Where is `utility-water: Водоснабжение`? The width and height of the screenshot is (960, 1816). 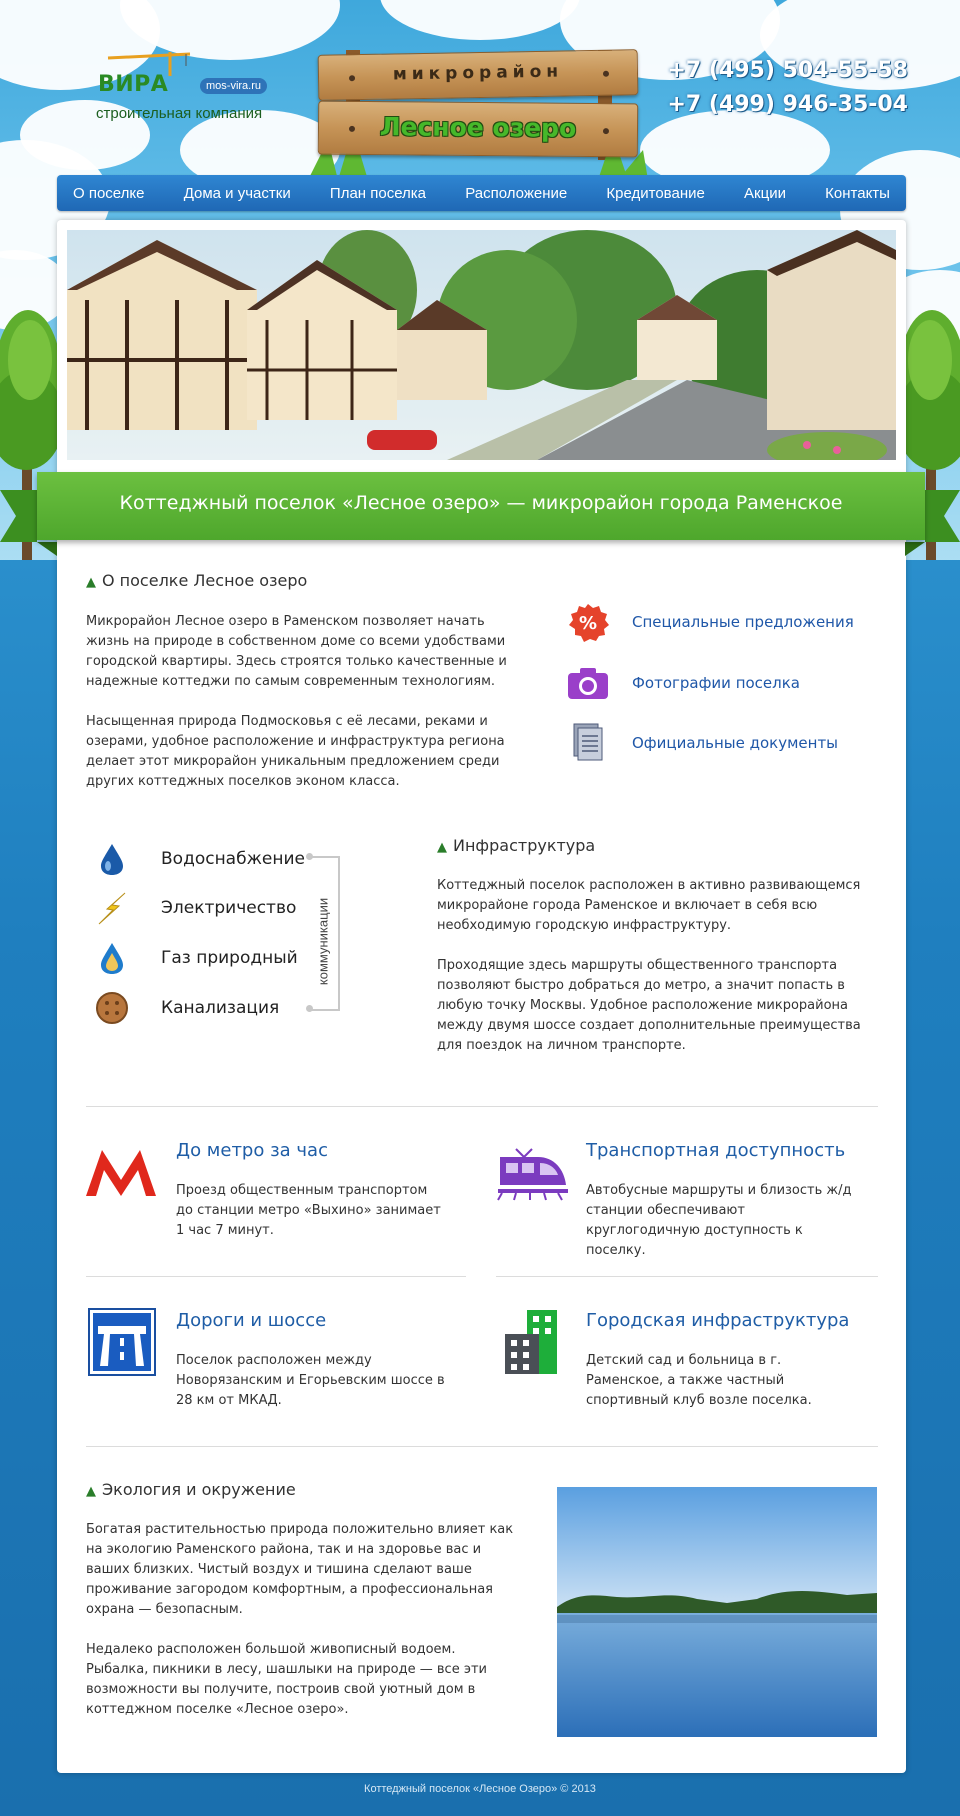
utility-water: Водоснабжение is located at coordinates (200, 859).